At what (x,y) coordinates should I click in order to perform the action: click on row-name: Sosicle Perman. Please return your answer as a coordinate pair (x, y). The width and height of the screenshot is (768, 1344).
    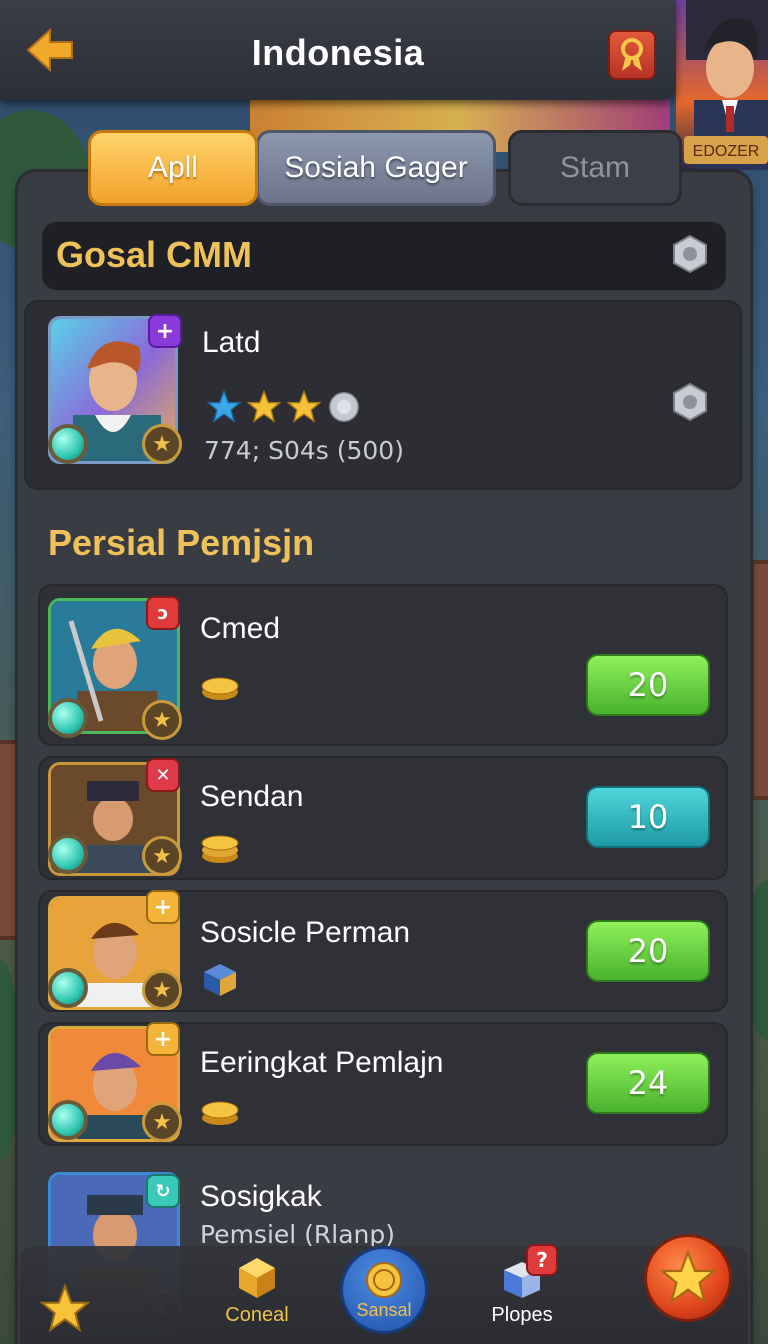
    Looking at the image, I should click on (305, 932).